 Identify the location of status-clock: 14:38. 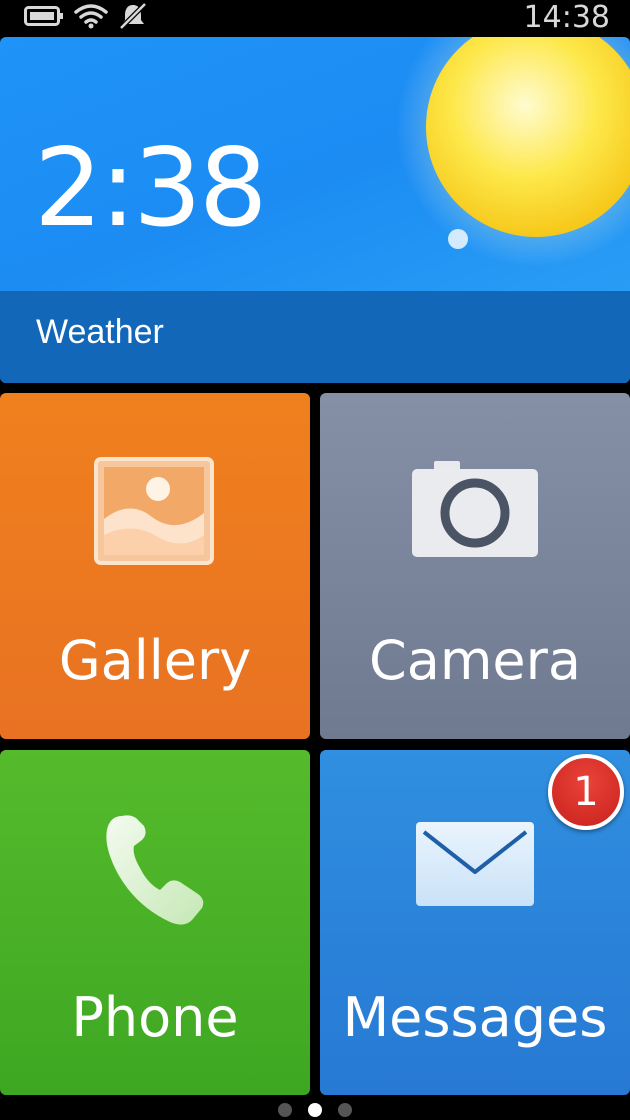
(566, 17).